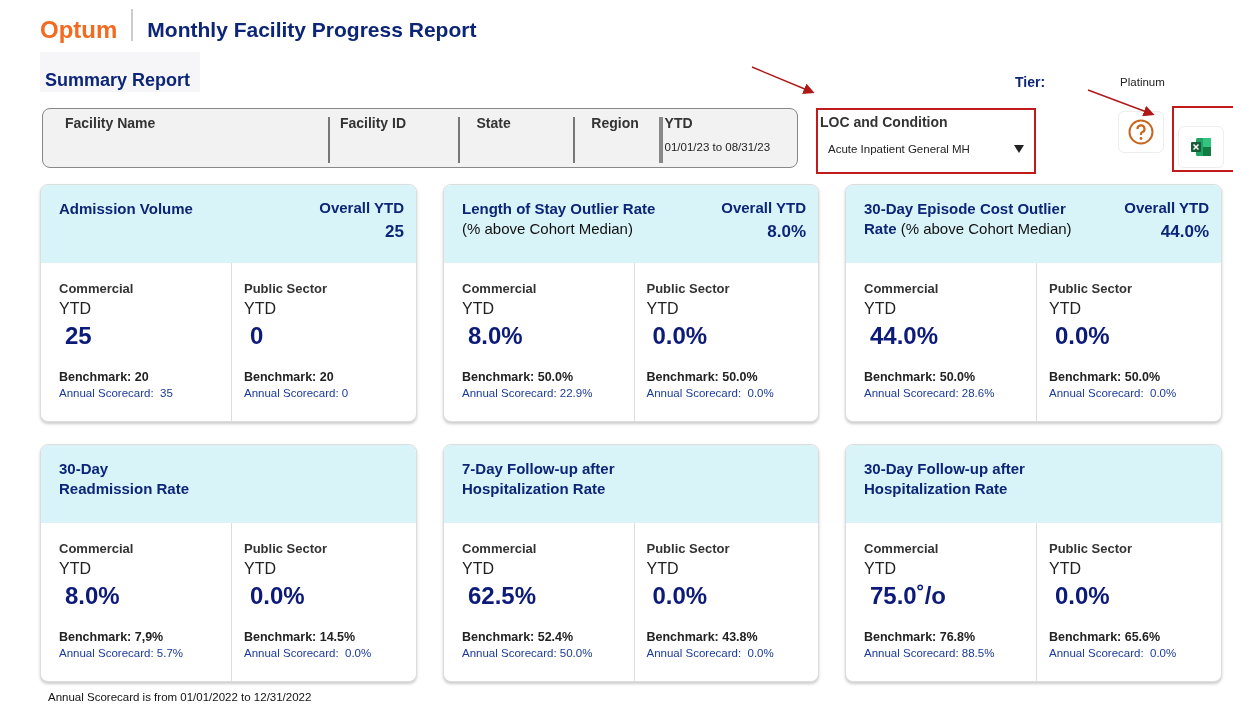  I want to click on tier-value: Platinum, so click(1142, 83).